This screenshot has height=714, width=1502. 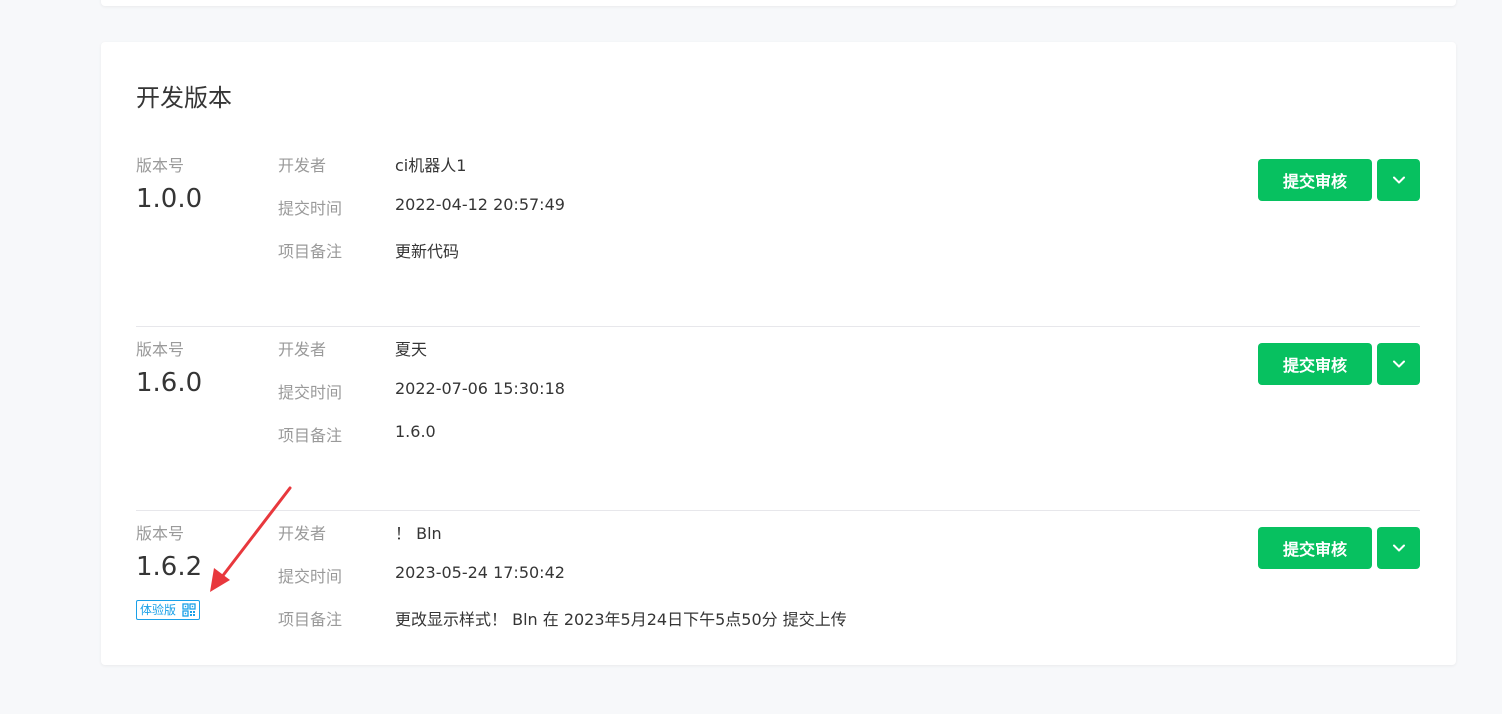 What do you see at coordinates (778, 3) in the screenshot?
I see `previous-section-card` at bounding box center [778, 3].